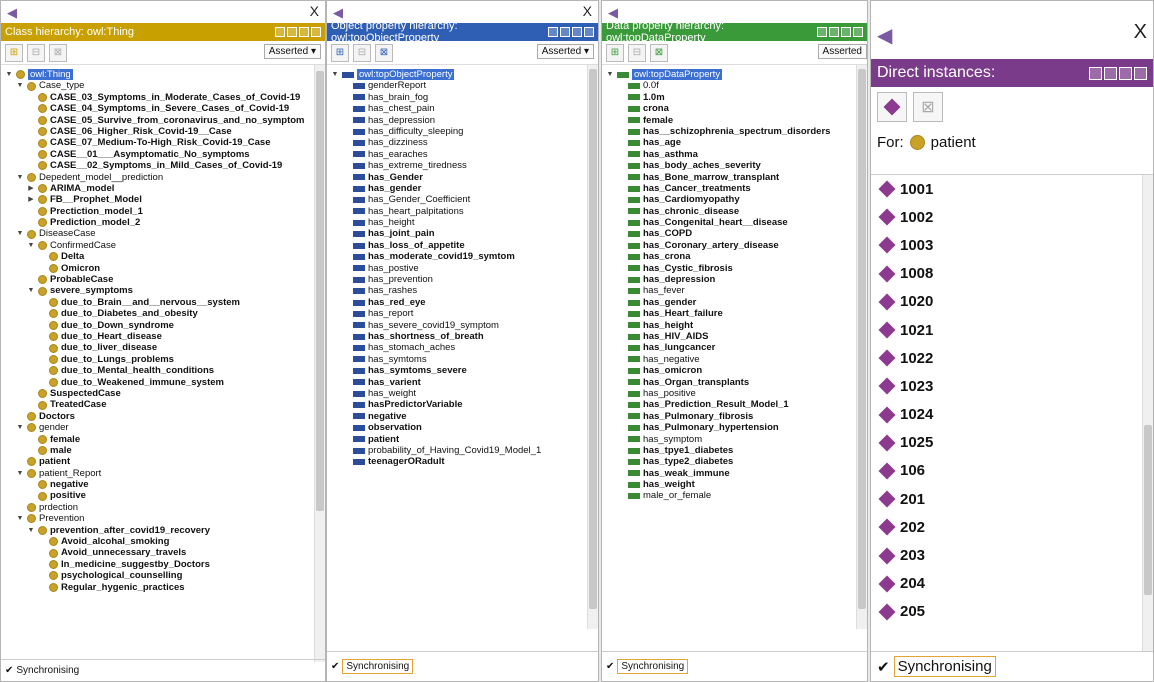 The image size is (1154, 682). I want to click on tree-node: has_loss_of_appetite, so click(462, 245).